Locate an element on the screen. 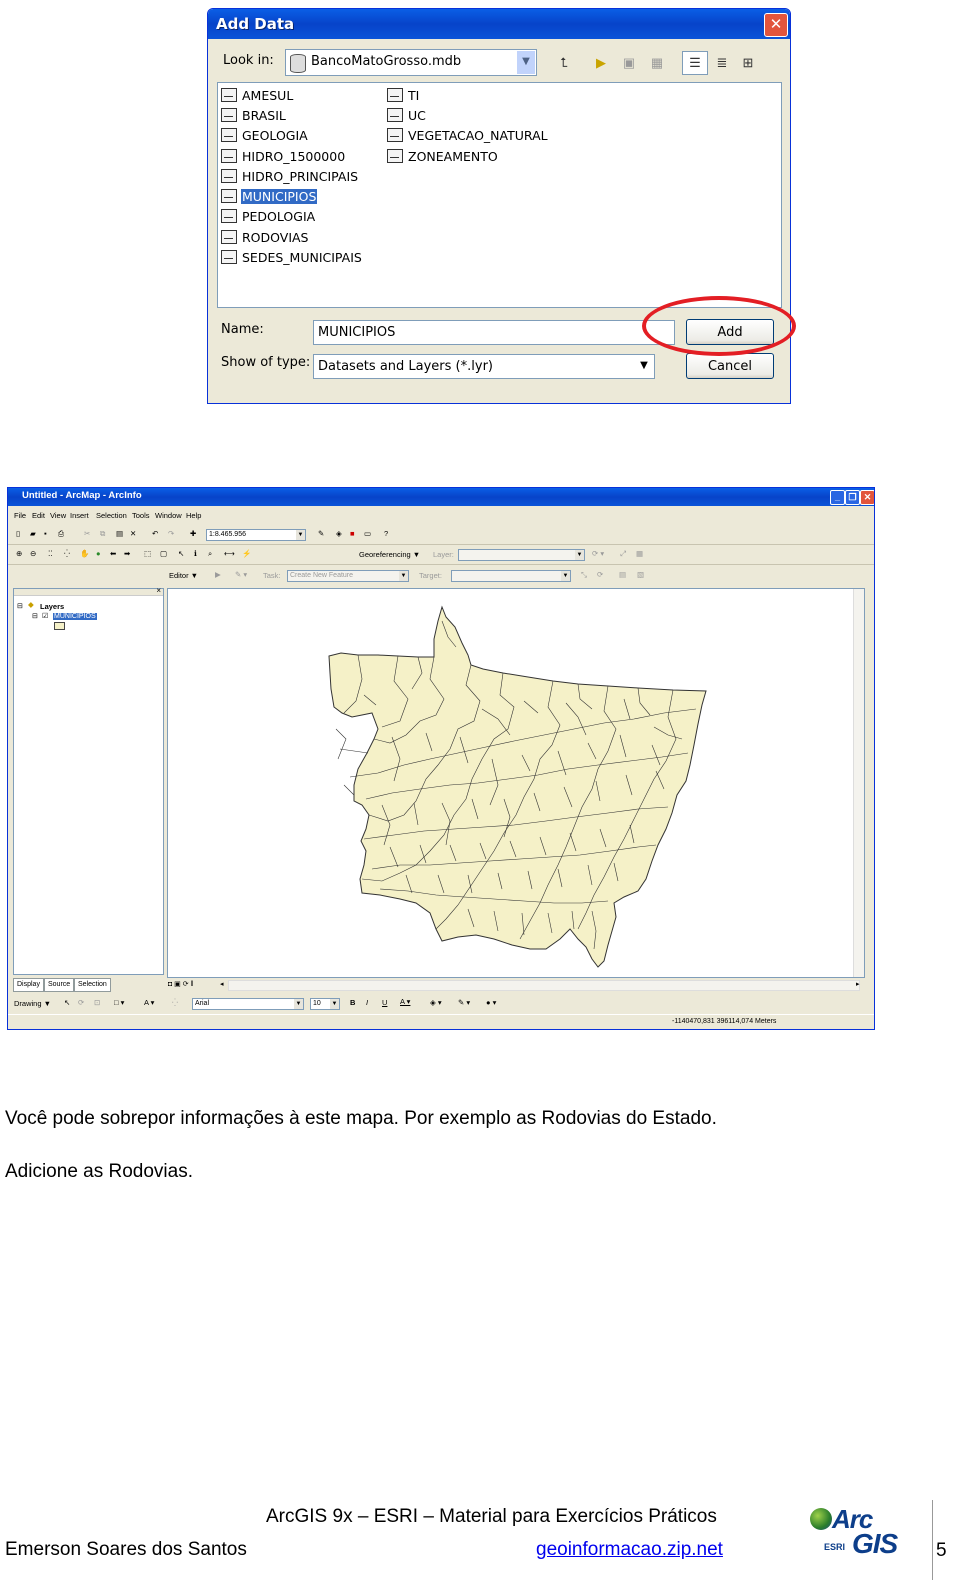  file-item: HIDRO_1500000 is located at coordinates (283, 158).